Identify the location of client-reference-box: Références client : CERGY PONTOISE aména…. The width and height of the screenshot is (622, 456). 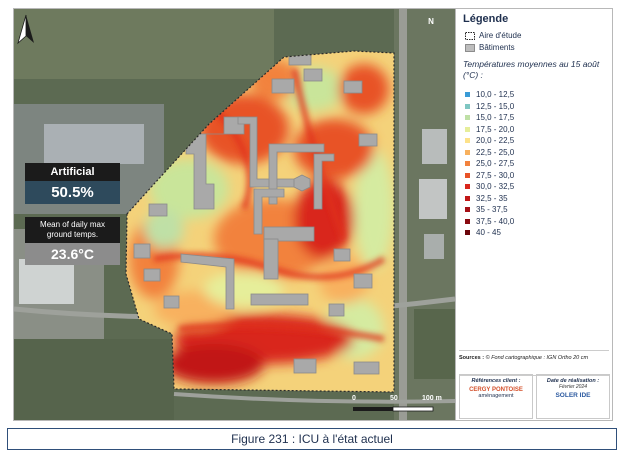
(496, 396).